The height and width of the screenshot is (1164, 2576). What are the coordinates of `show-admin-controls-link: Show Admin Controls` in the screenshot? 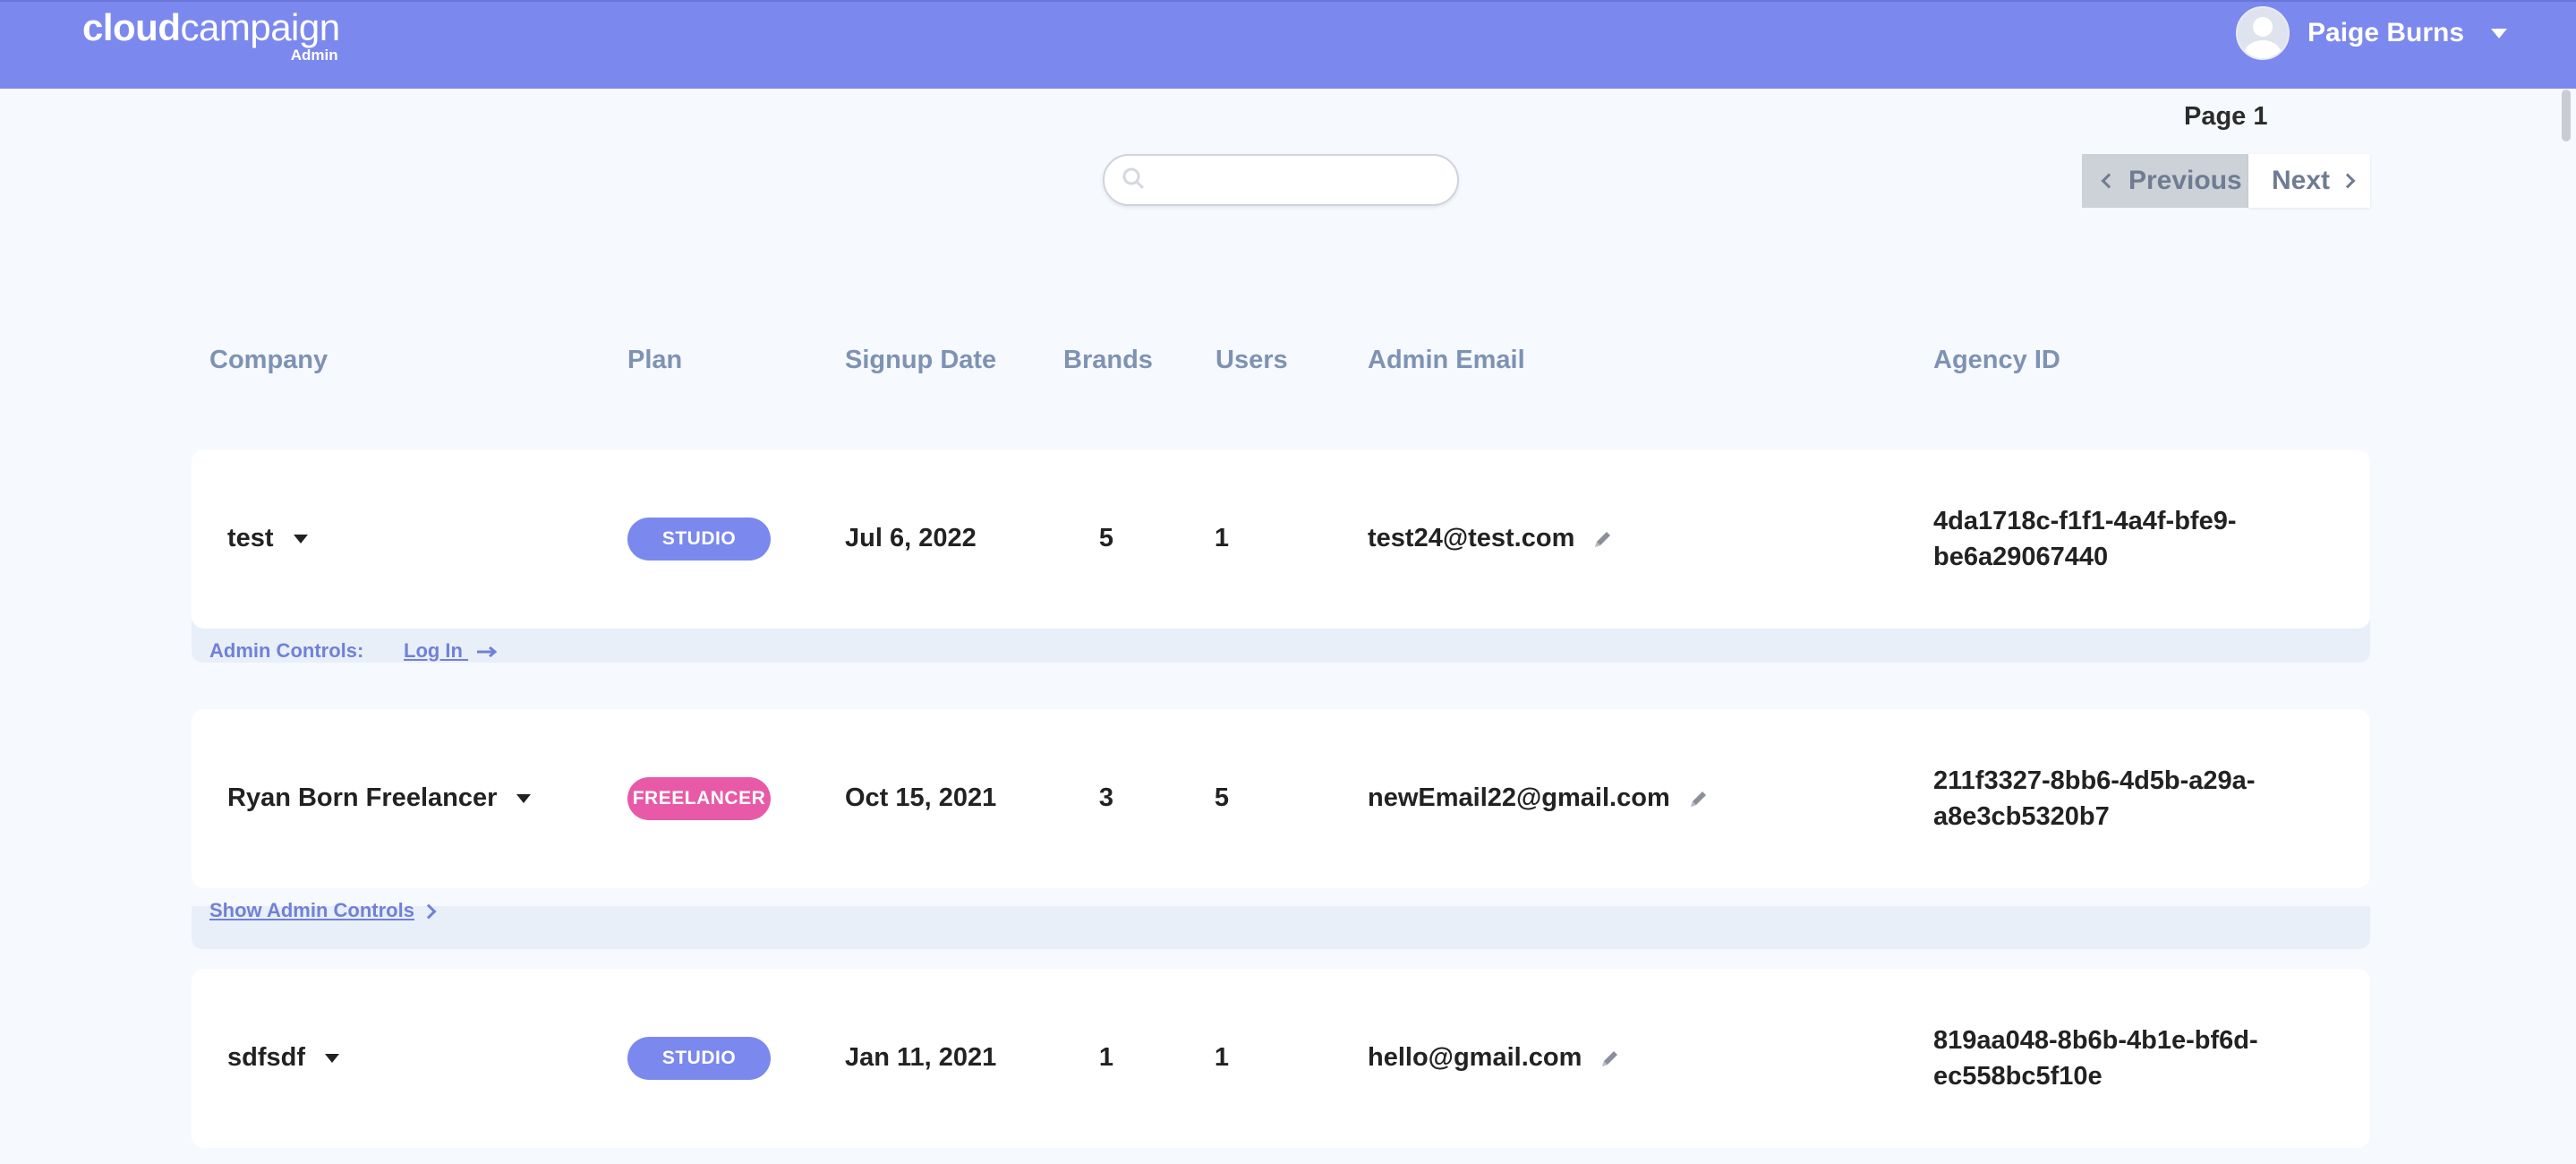 It's located at (323, 910).